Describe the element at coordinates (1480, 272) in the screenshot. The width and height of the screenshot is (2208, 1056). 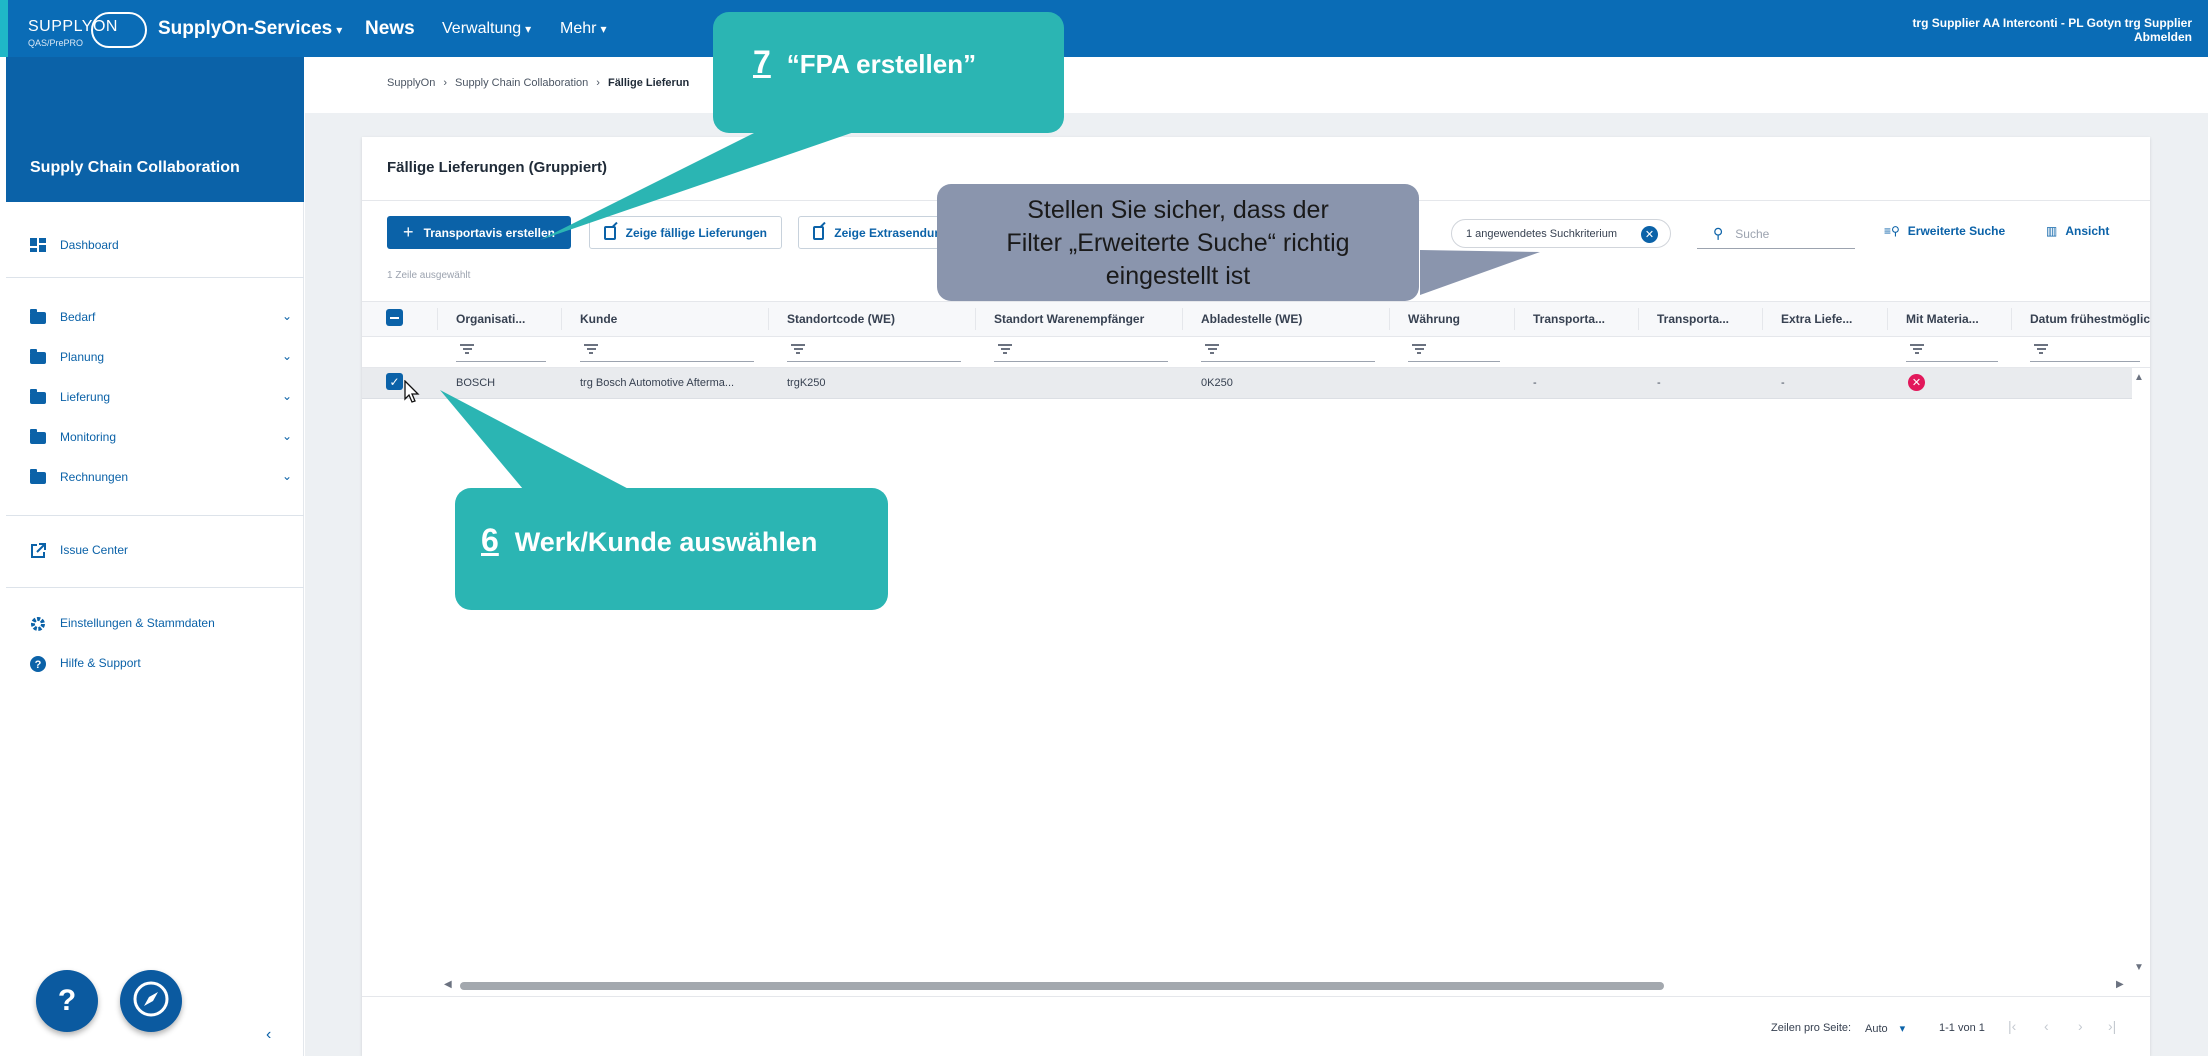
I see `callout-pointer-note` at that location.